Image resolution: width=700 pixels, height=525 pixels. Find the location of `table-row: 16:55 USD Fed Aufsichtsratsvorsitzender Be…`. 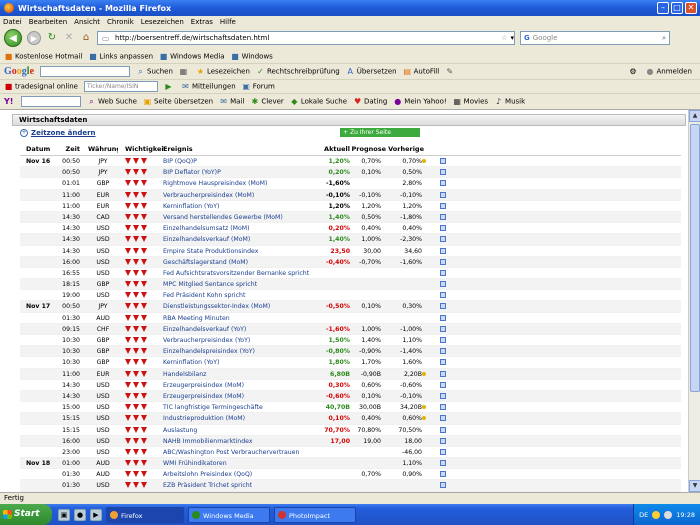

table-row: 16:55 USD Fed Aufsichtsratsvorsitzender Be… is located at coordinates (350, 274).